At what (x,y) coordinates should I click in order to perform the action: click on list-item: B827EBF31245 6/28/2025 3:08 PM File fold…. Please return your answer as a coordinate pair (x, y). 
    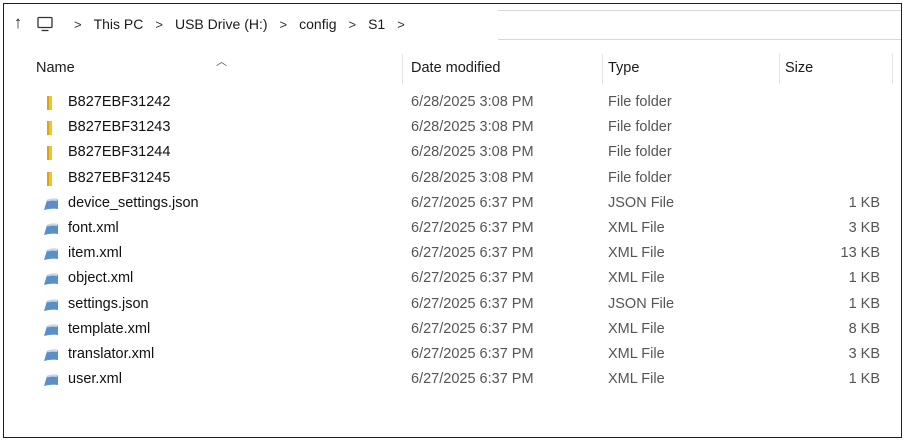
    Looking at the image, I should click on (452, 179).